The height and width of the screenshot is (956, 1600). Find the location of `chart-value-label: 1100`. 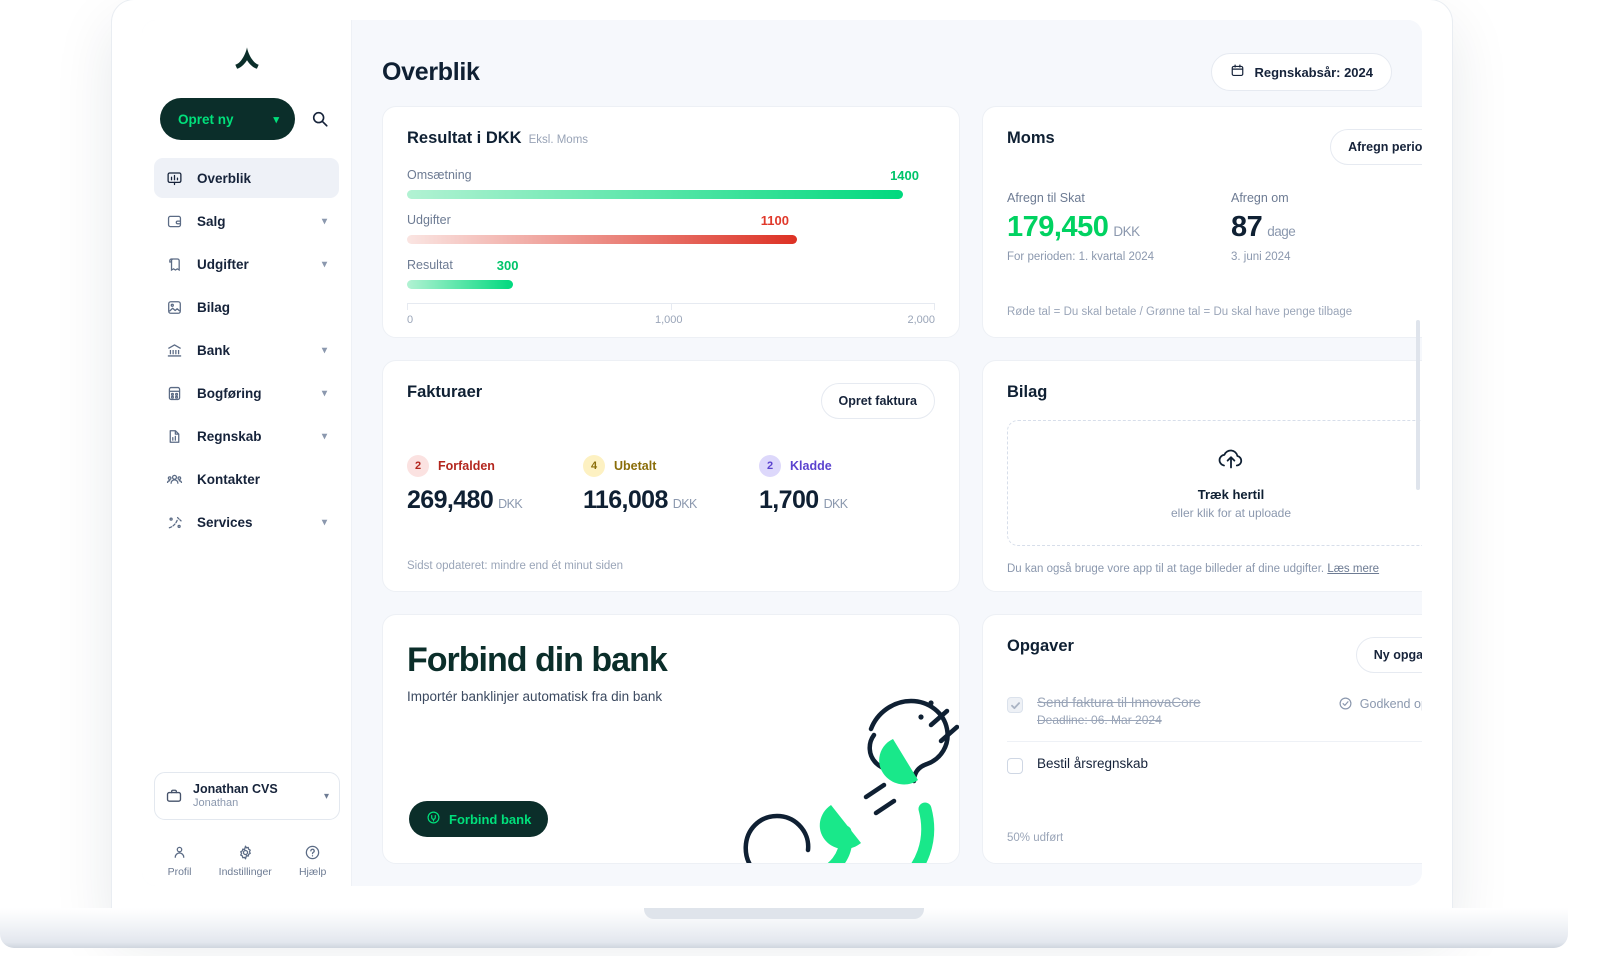

chart-value-label: 1100 is located at coordinates (774, 220).